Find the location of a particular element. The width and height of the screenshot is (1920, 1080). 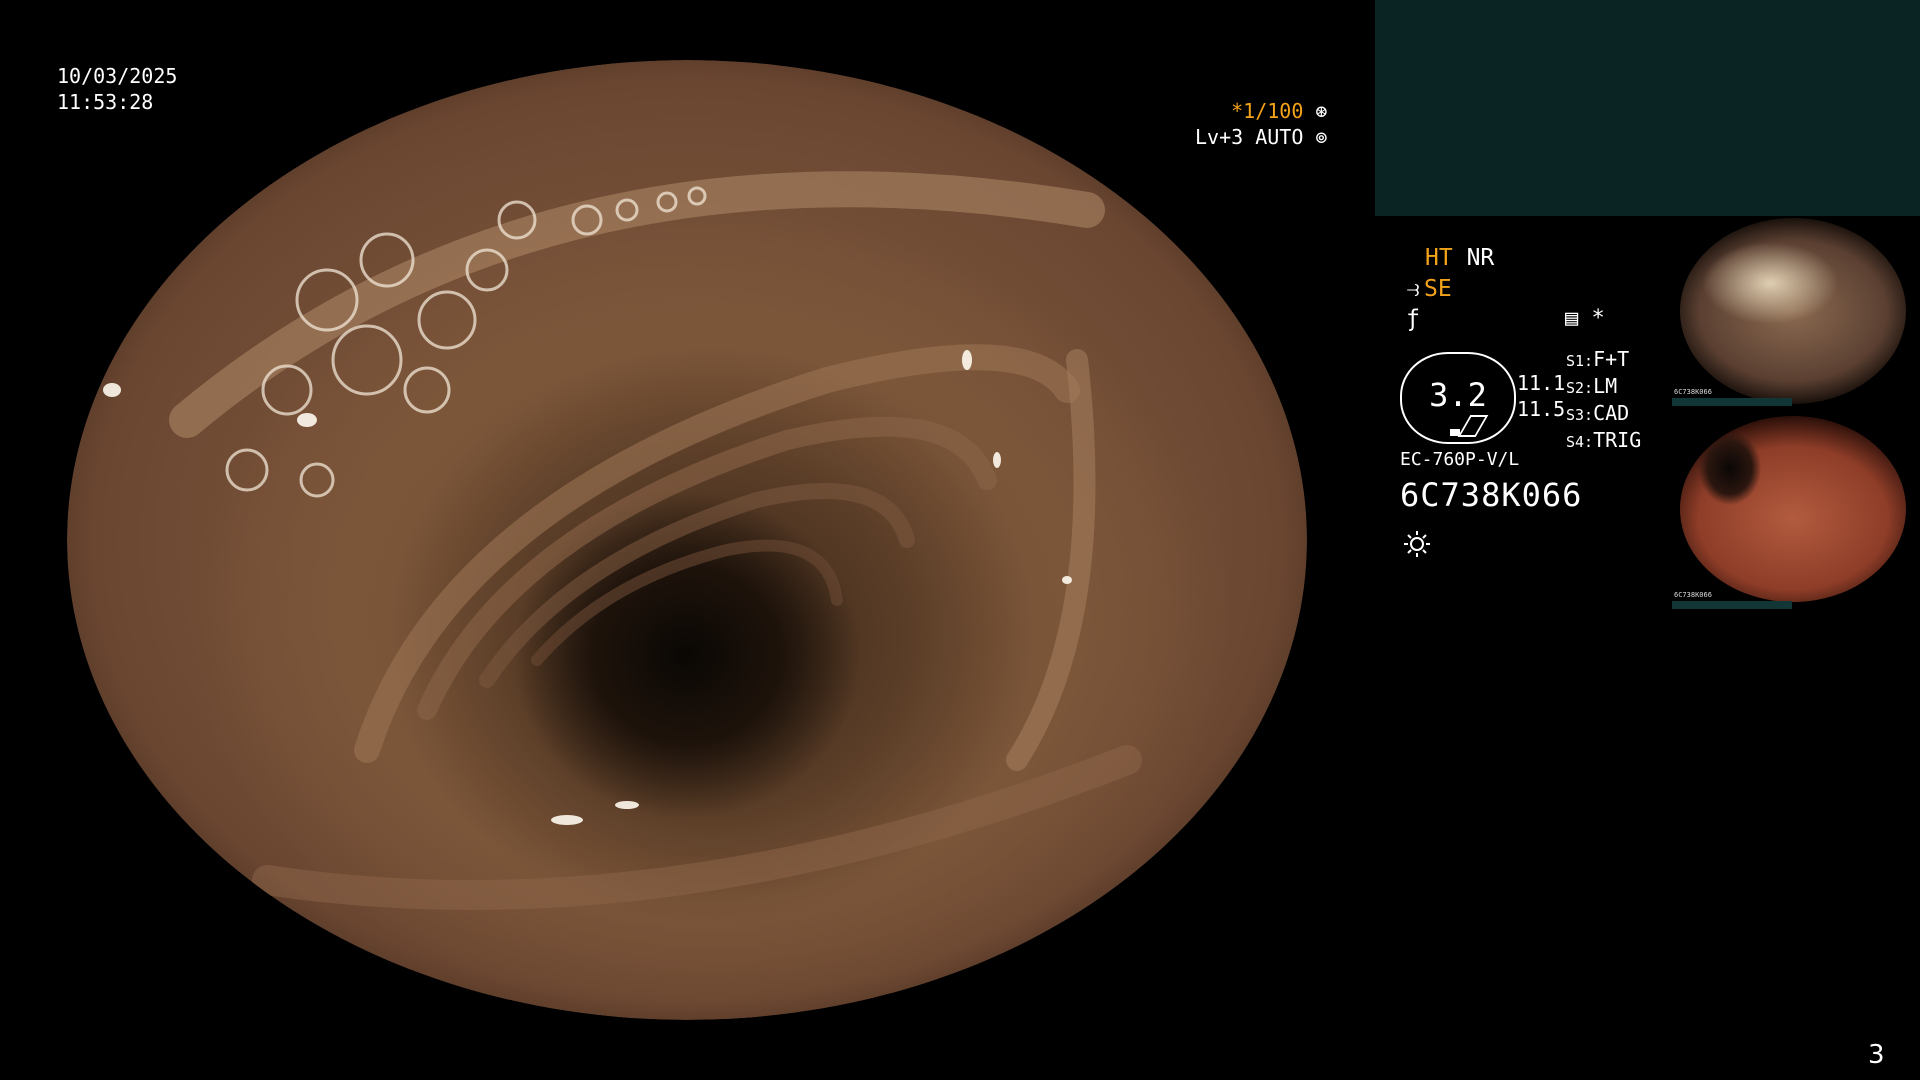

scope-tip-icon: ⥽ is located at coordinates (1413, 289).